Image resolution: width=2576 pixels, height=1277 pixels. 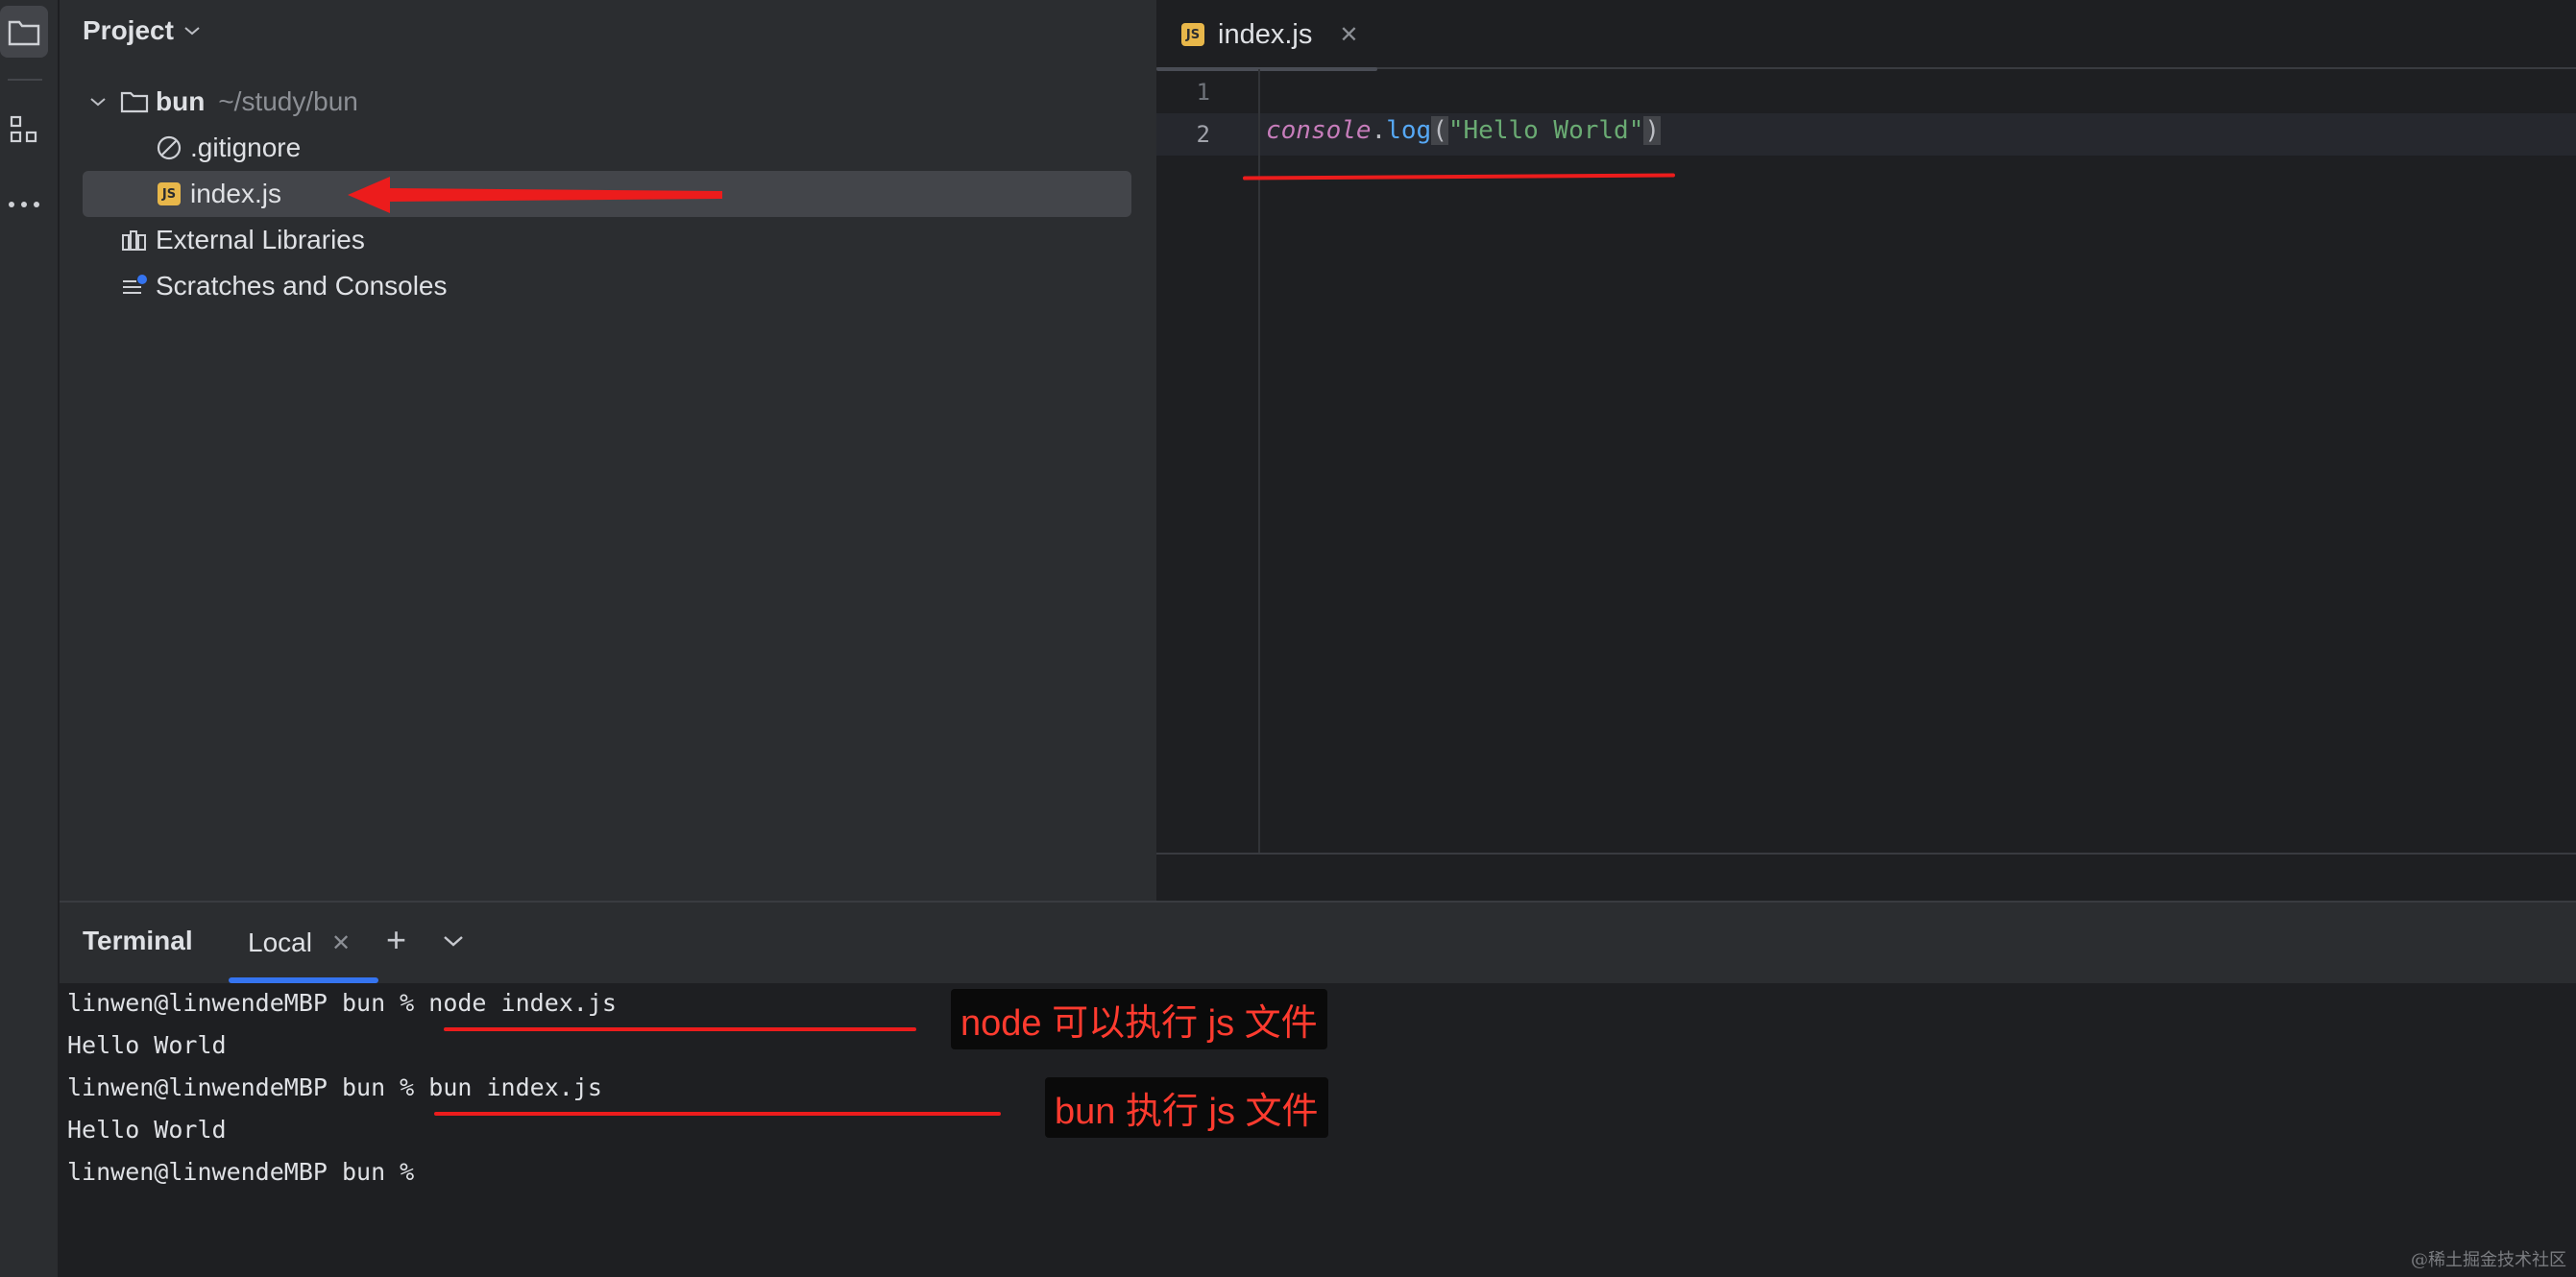 What do you see at coordinates (334, 1087) in the screenshot?
I see `terminal-line: linwen@linwendeMBP bun % bun index.js` at bounding box center [334, 1087].